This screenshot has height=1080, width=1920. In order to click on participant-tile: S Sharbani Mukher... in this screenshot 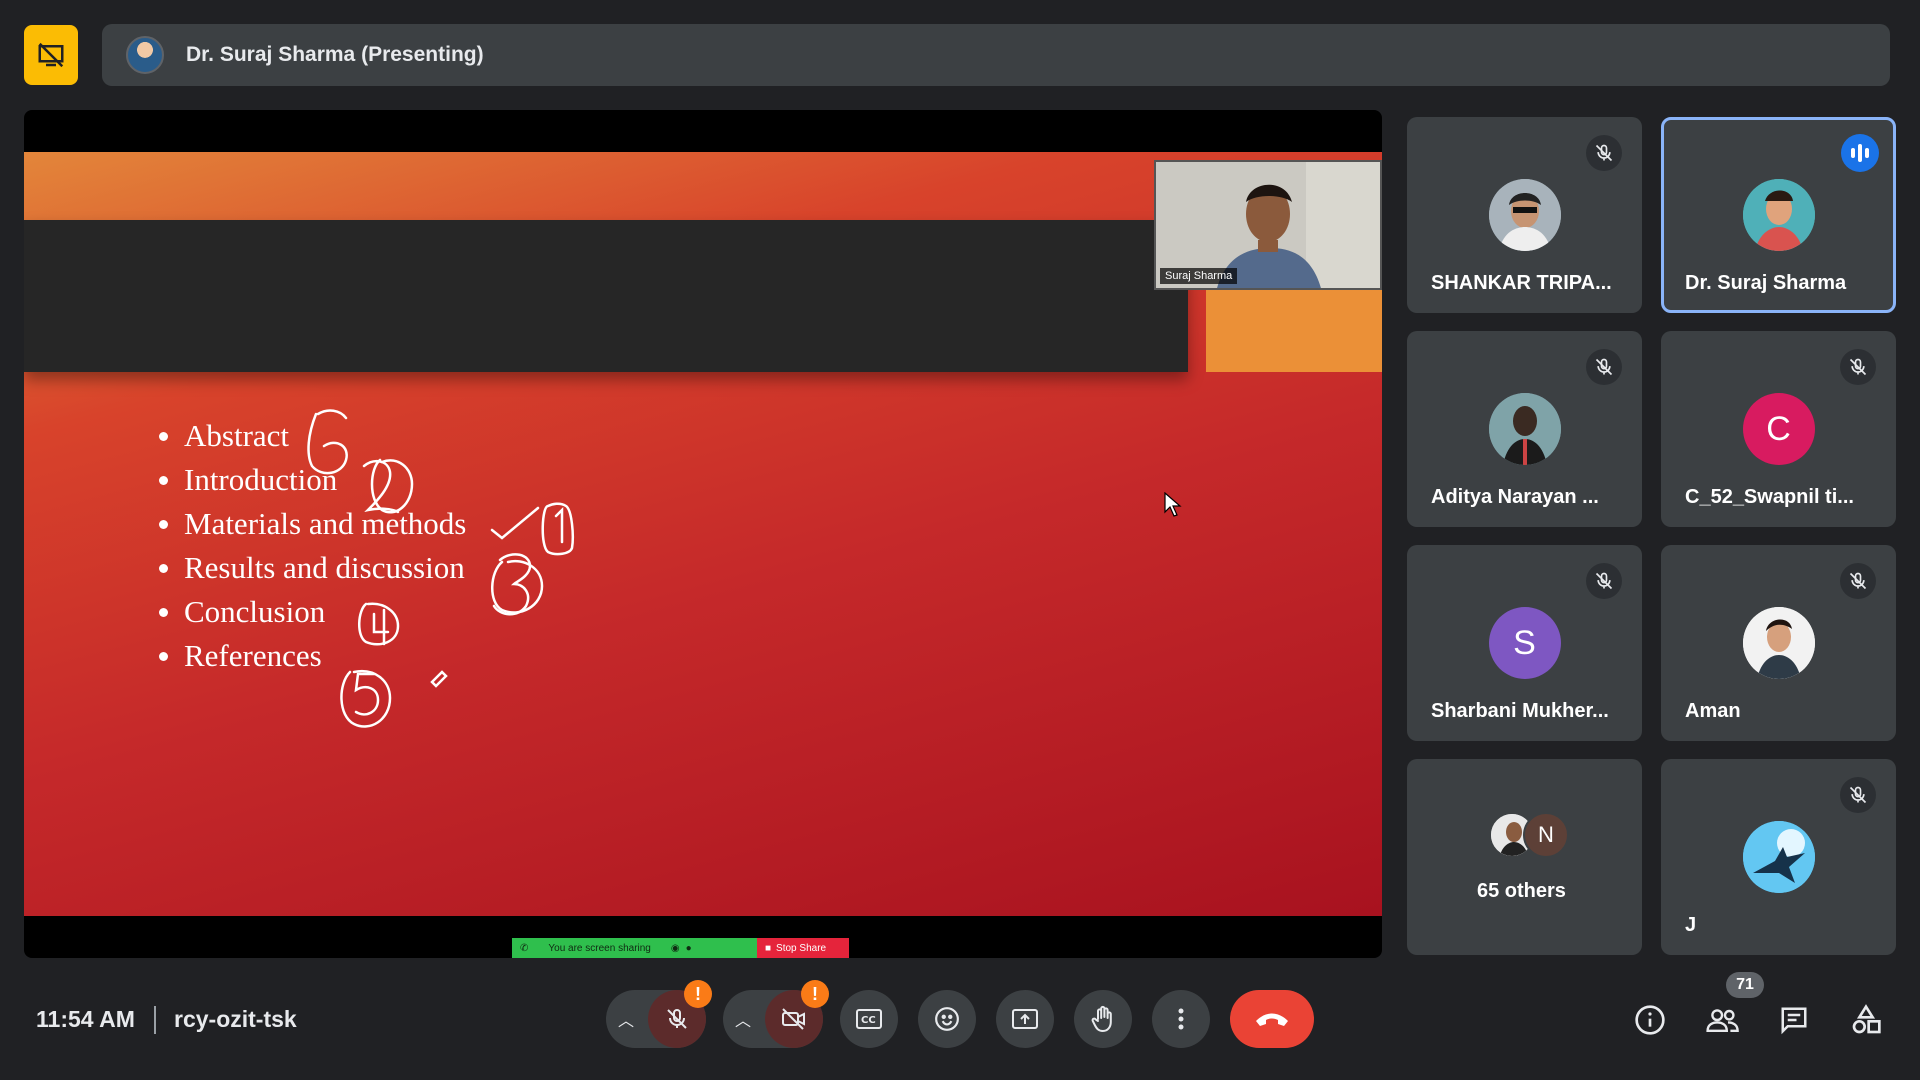, I will do `click(1524, 643)`.